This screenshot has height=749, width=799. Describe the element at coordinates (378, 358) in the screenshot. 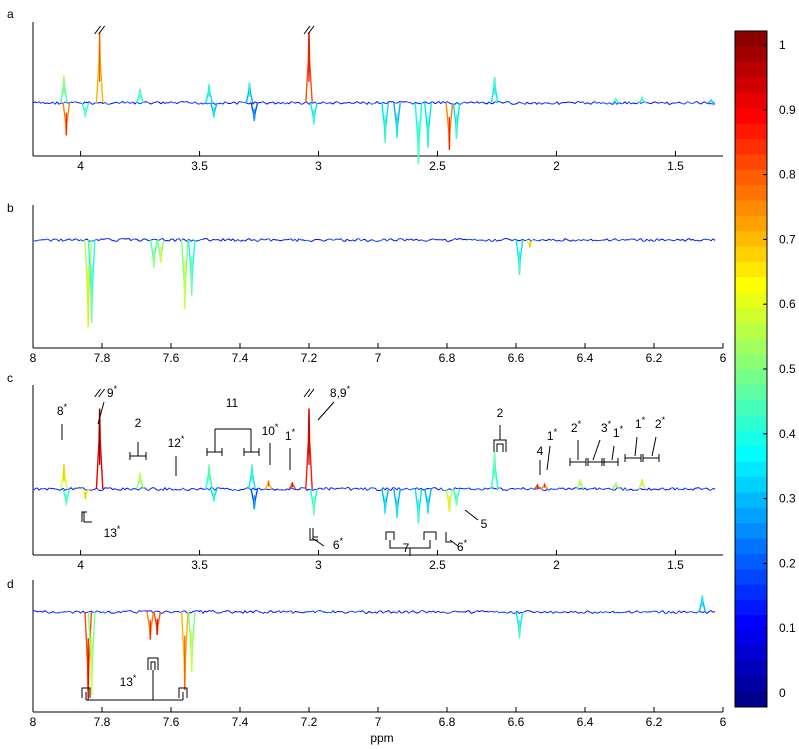

I see `x-tick-label: 7` at that location.